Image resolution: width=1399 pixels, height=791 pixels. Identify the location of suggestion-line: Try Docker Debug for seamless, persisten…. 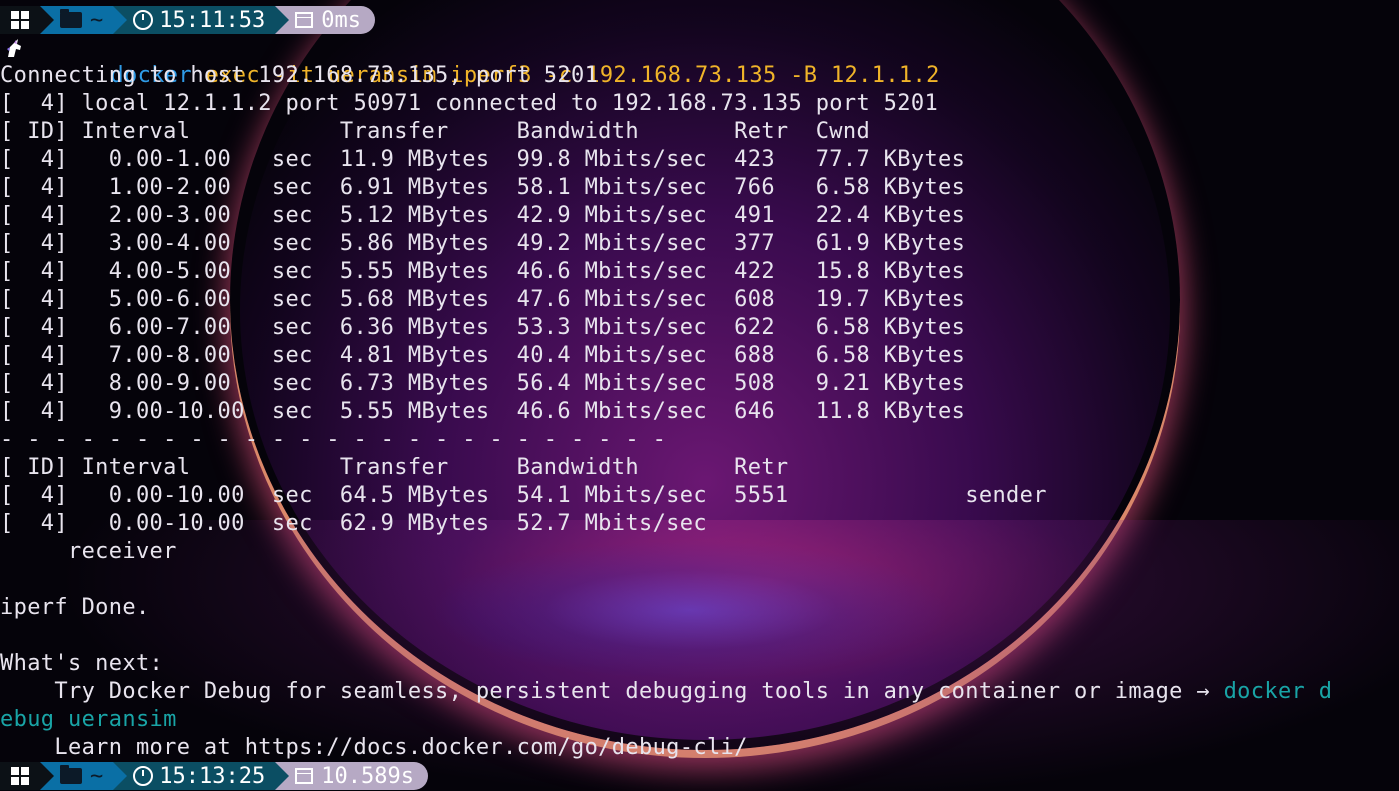
(666, 692).